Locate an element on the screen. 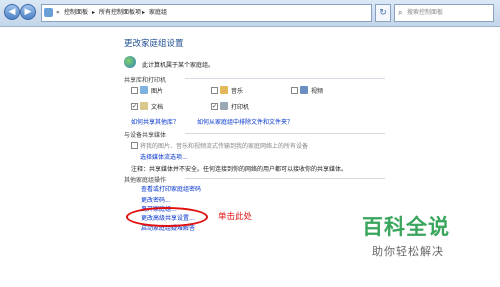  media-section-heading: 与设备共享媒体 is located at coordinates (145, 135).